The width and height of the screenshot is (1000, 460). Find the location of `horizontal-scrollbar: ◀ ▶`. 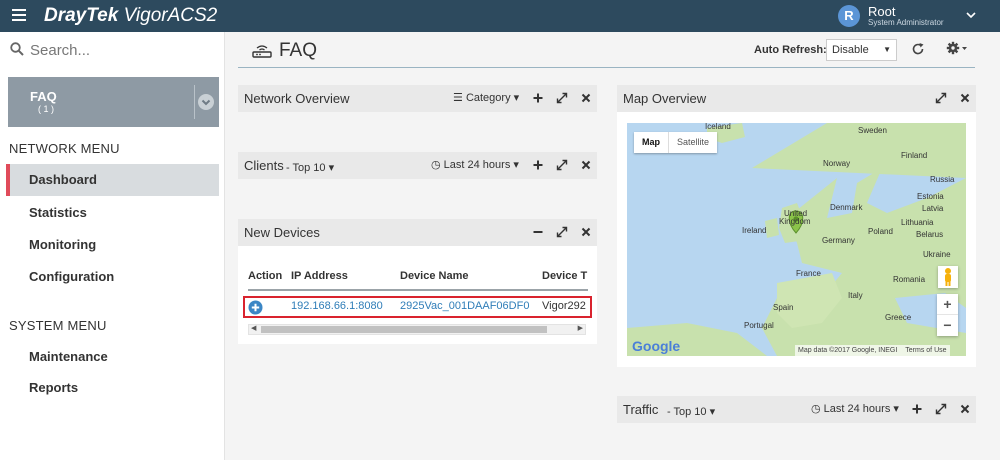

horizontal-scrollbar: ◀ ▶ is located at coordinates (417, 329).